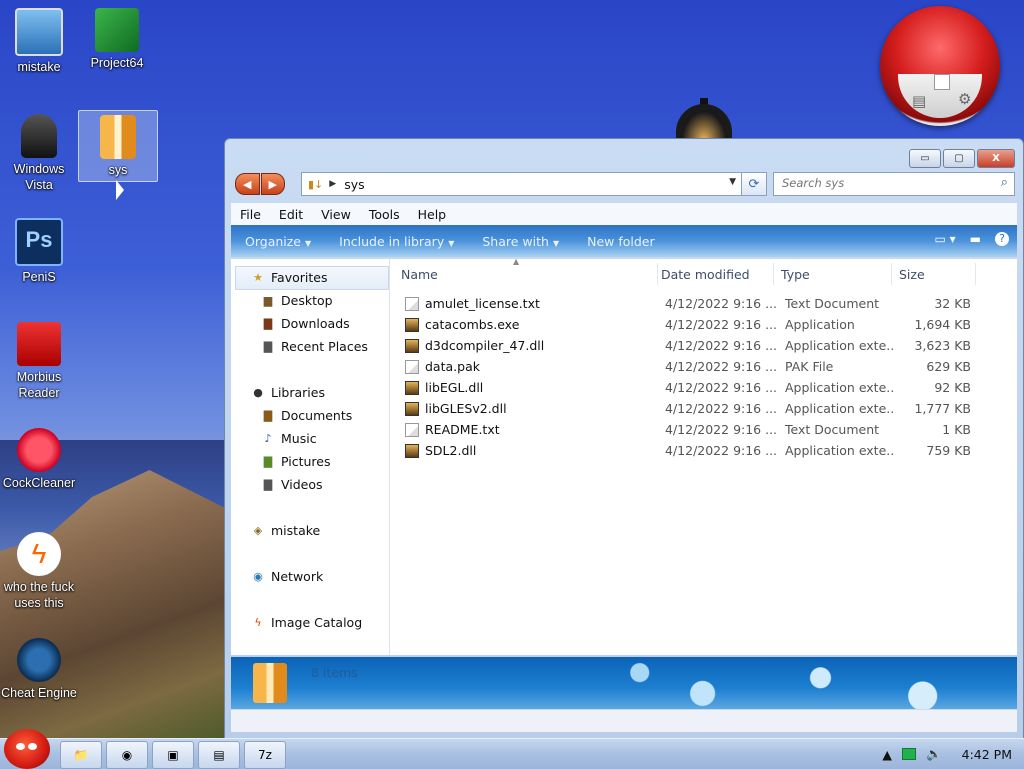 Image resolution: width=1024 pixels, height=769 pixels. Describe the element at coordinates (268, 415) in the screenshot. I see `documents-icon: ▇` at that location.